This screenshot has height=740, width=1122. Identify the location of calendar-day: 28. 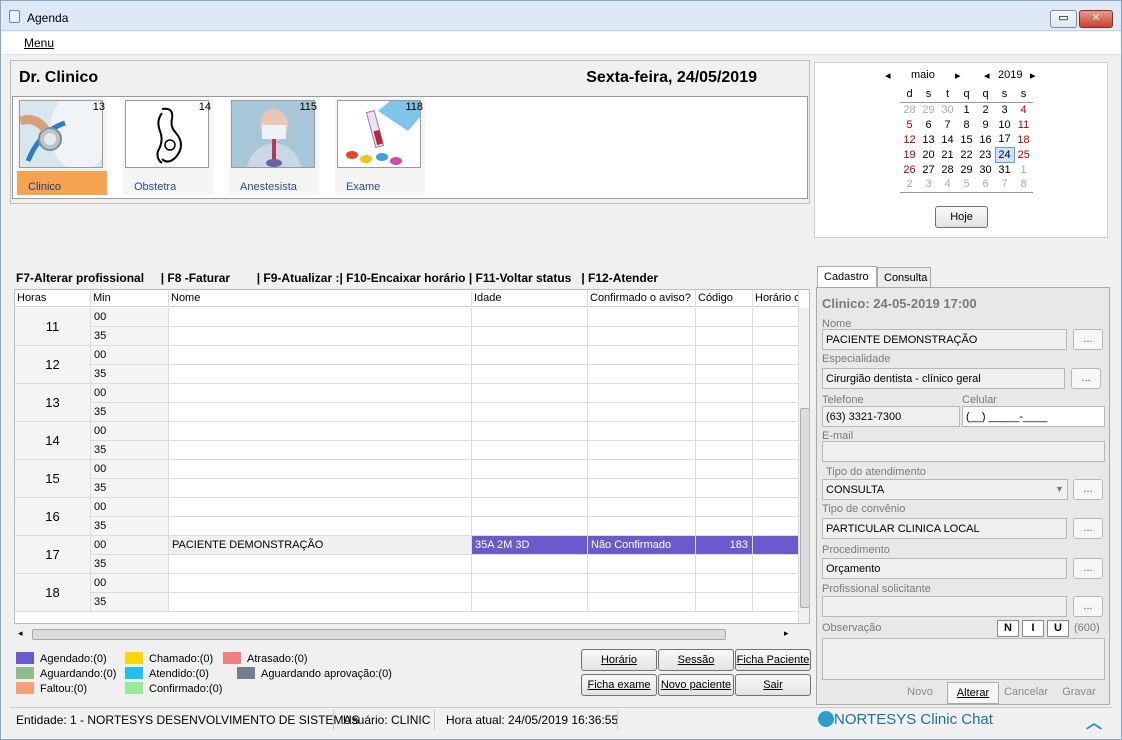
(909, 109).